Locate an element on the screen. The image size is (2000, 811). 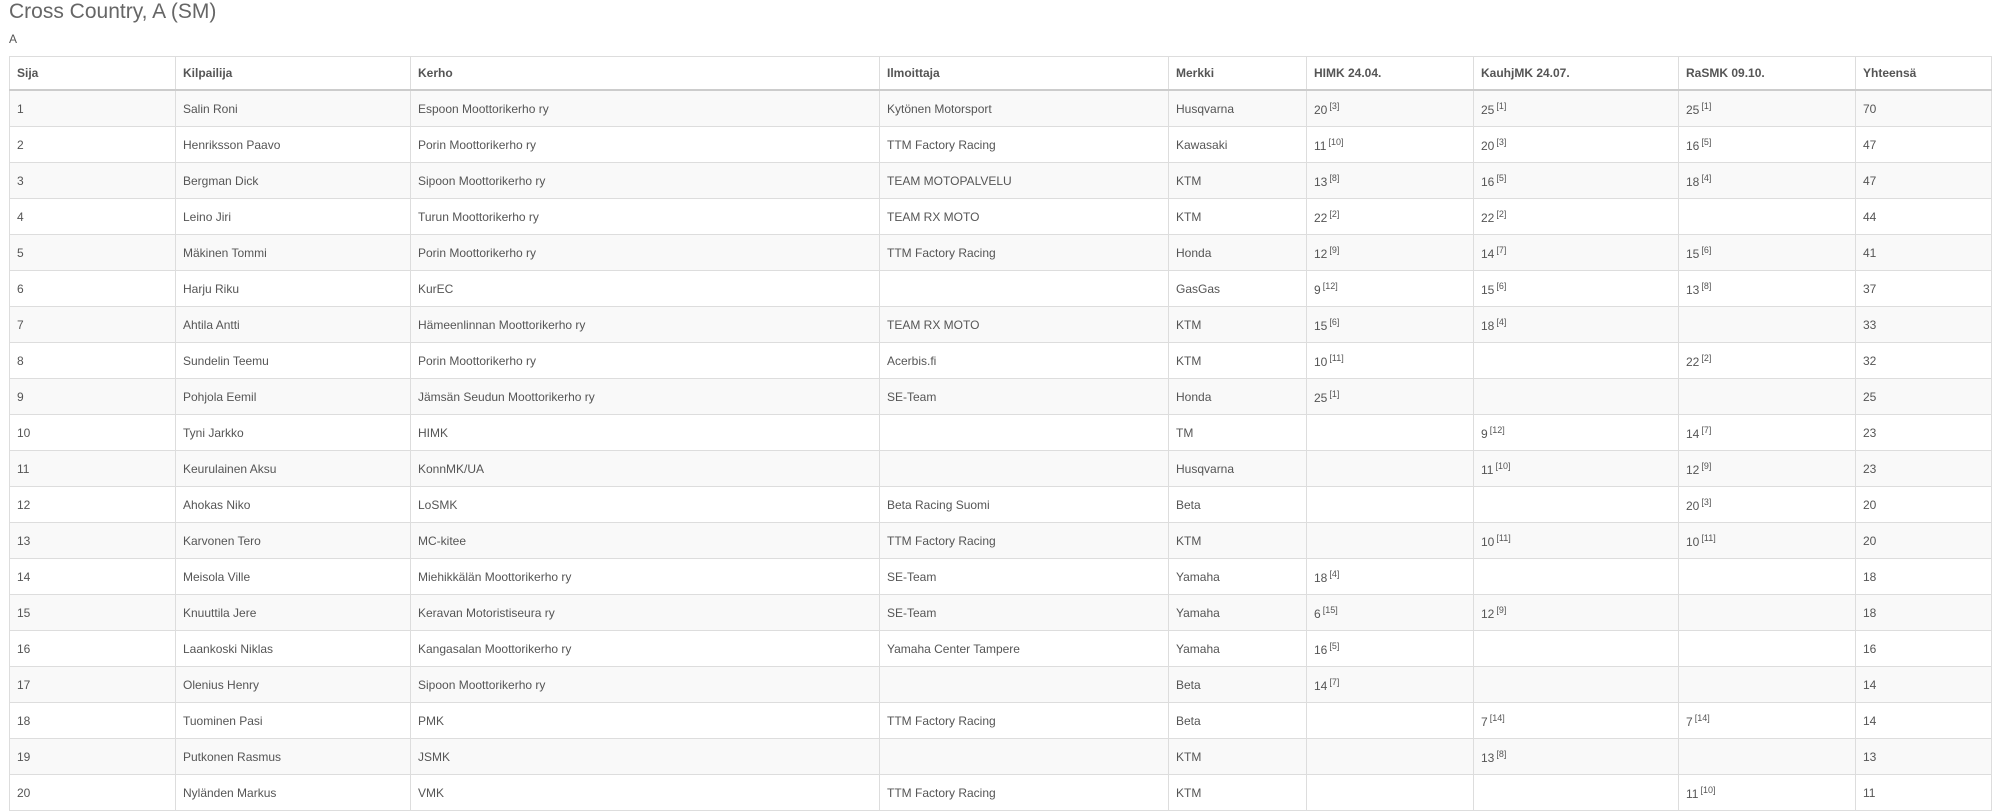
entrant-cell: Acerbis.fi is located at coordinates (1024, 360).